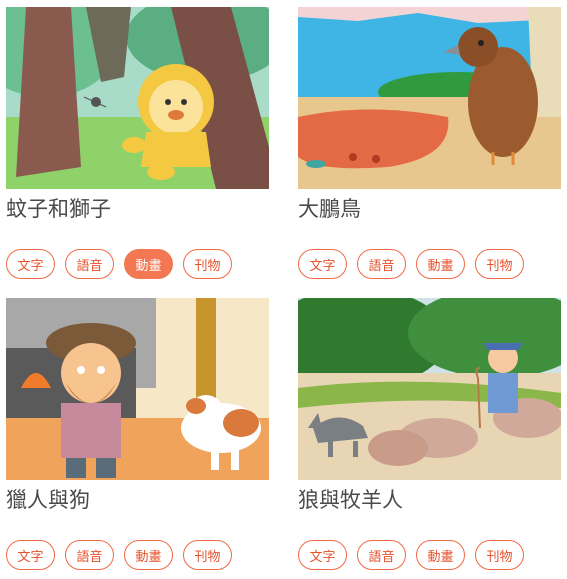 The width and height of the screenshot is (567, 579). What do you see at coordinates (350, 500) in the screenshot?
I see `story-title: 狼與牧羊人` at bounding box center [350, 500].